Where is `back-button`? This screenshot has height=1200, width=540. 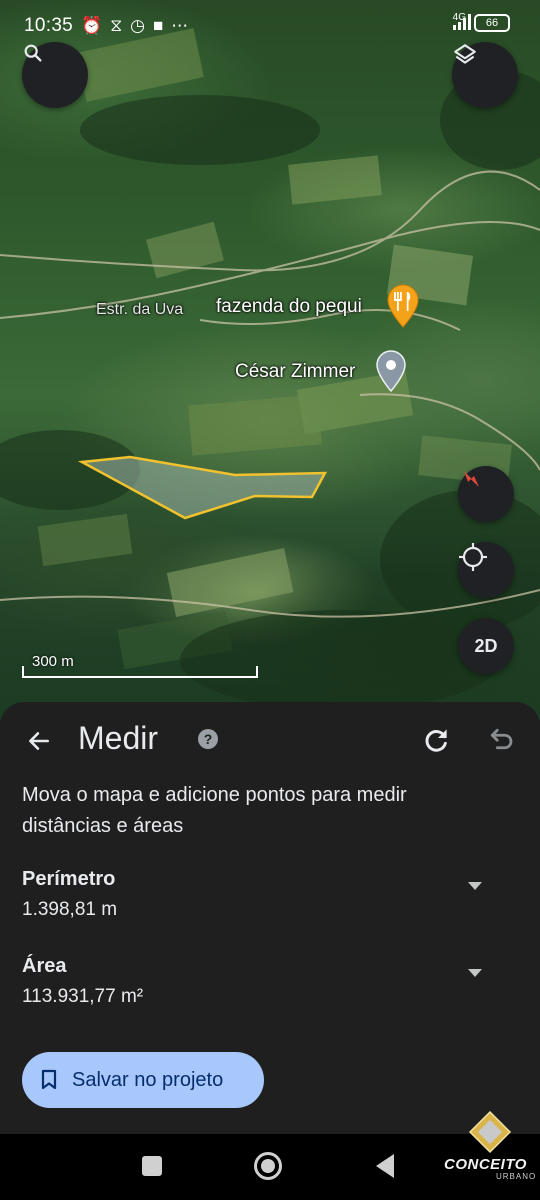
back-button is located at coordinates (39, 741).